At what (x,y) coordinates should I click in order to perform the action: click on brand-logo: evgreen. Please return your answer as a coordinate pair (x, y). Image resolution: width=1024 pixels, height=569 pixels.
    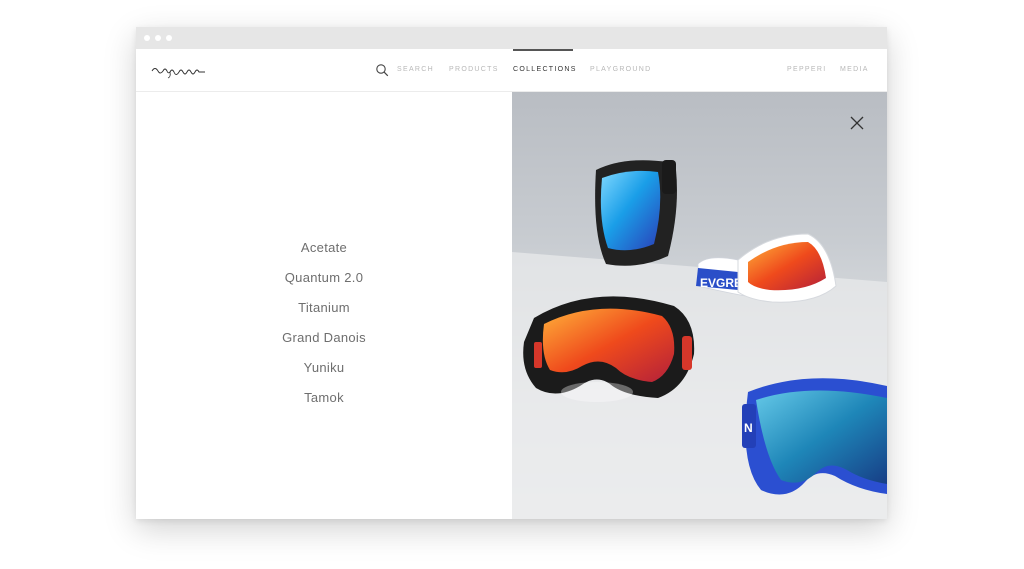
    Looking at the image, I should click on (181, 70).